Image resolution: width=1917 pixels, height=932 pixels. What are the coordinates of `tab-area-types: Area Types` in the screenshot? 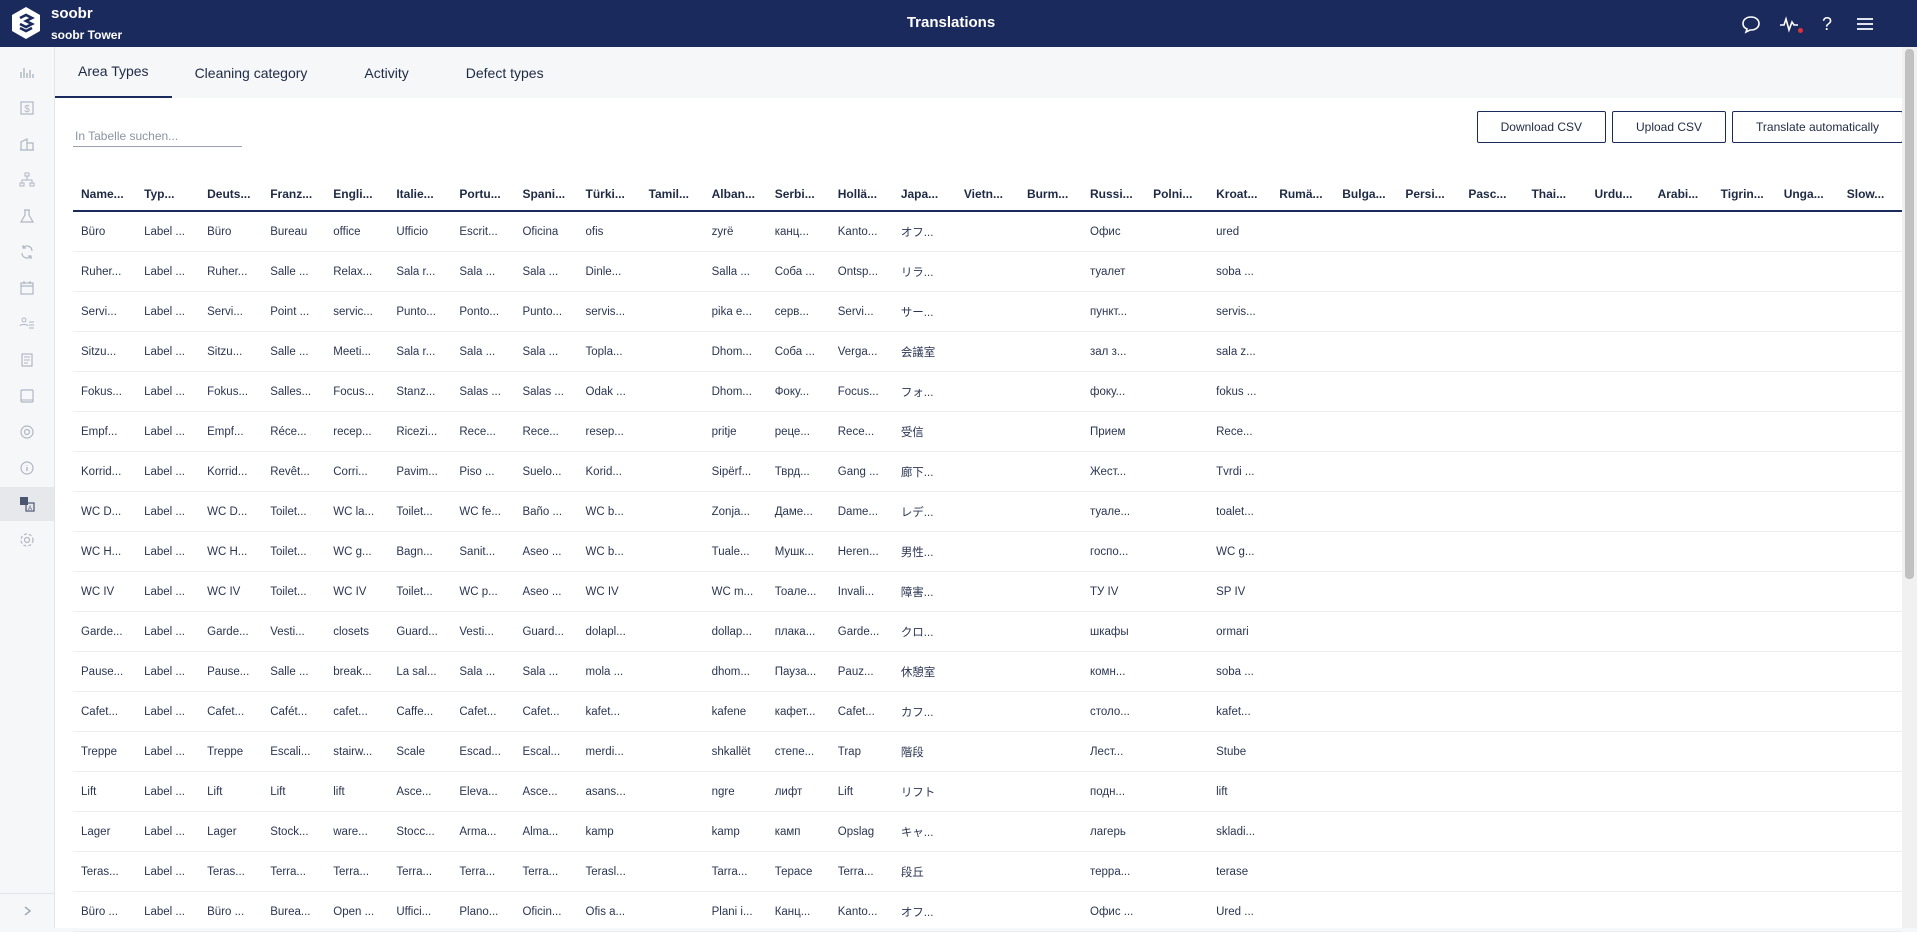 It's located at (113, 73).